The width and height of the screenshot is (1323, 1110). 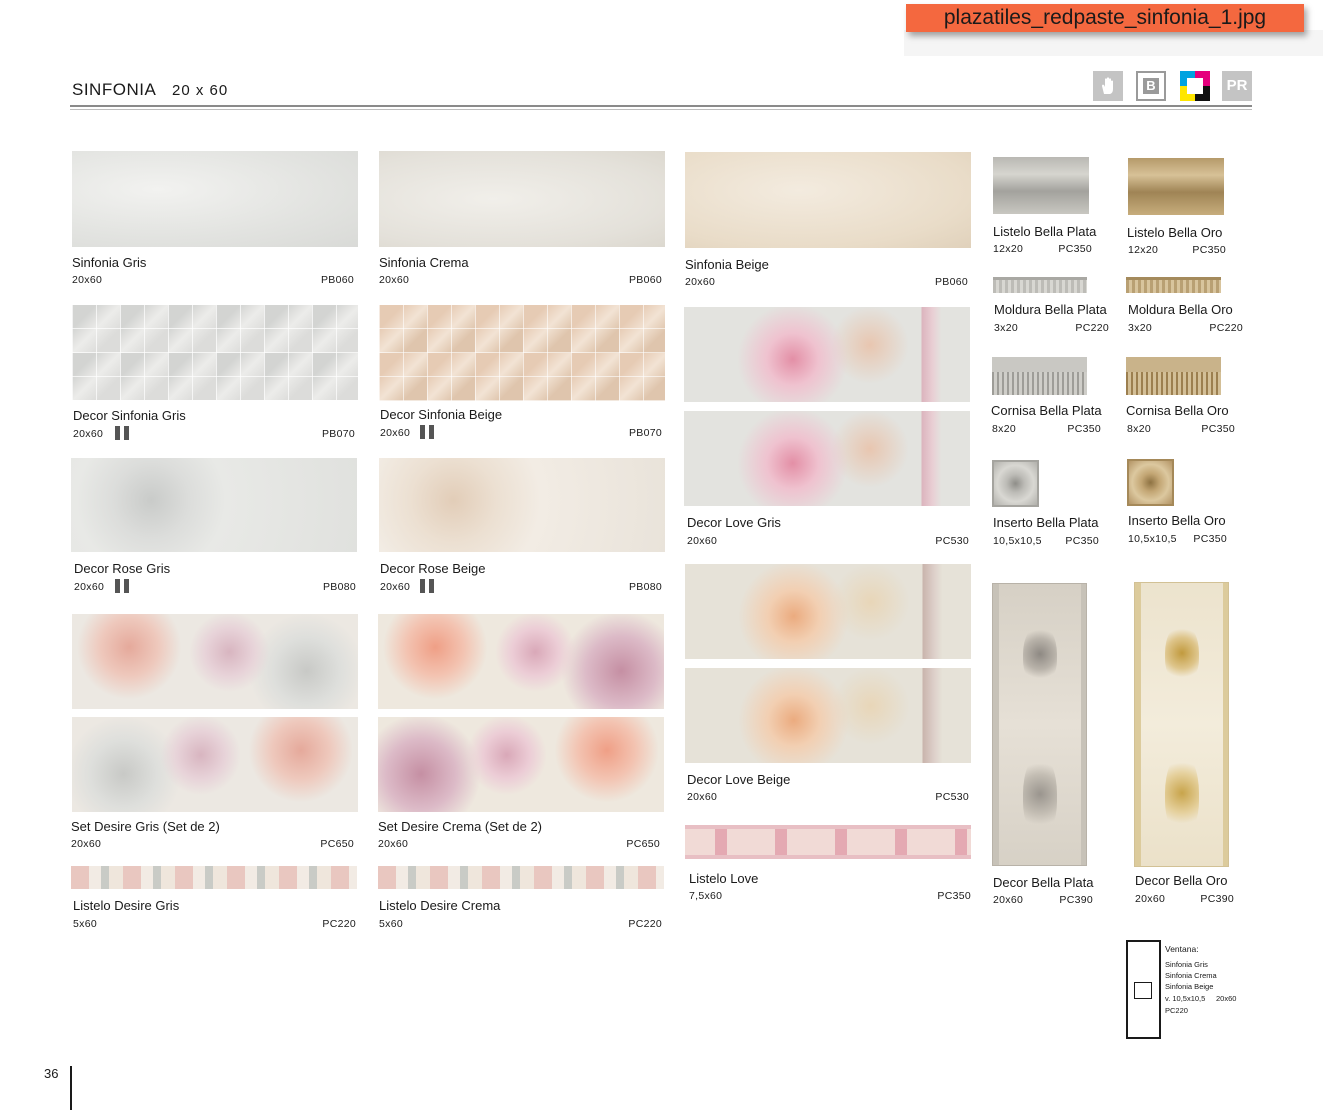 I want to click on tile-listelo-desire-crema, so click(x=521, y=877).